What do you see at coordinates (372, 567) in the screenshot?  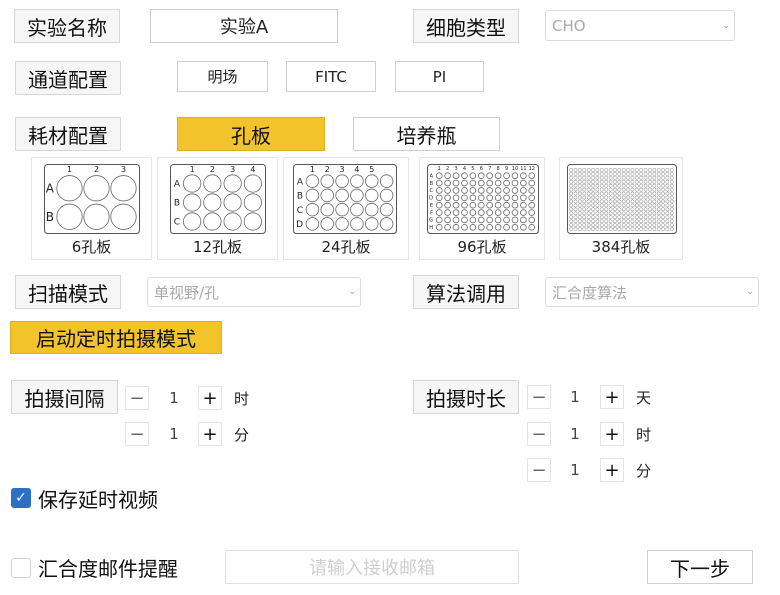 I see `email-input: 请输入接收邮箱` at bounding box center [372, 567].